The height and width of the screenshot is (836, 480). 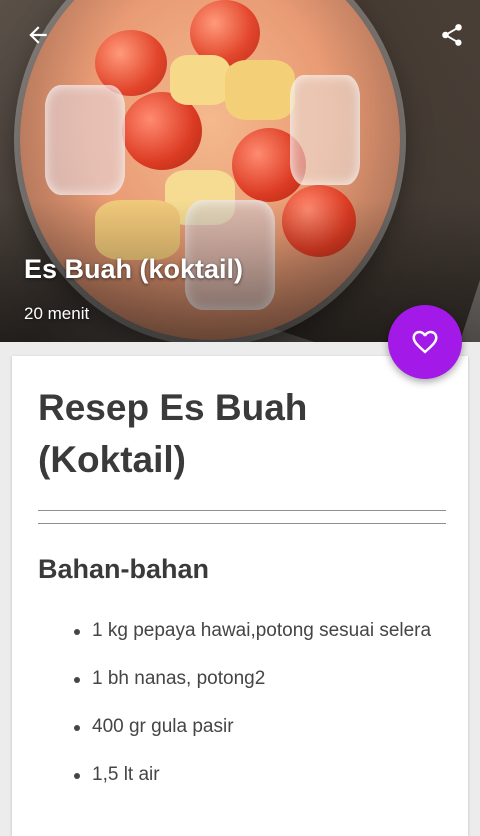 I want to click on back-button, so click(x=38, y=35).